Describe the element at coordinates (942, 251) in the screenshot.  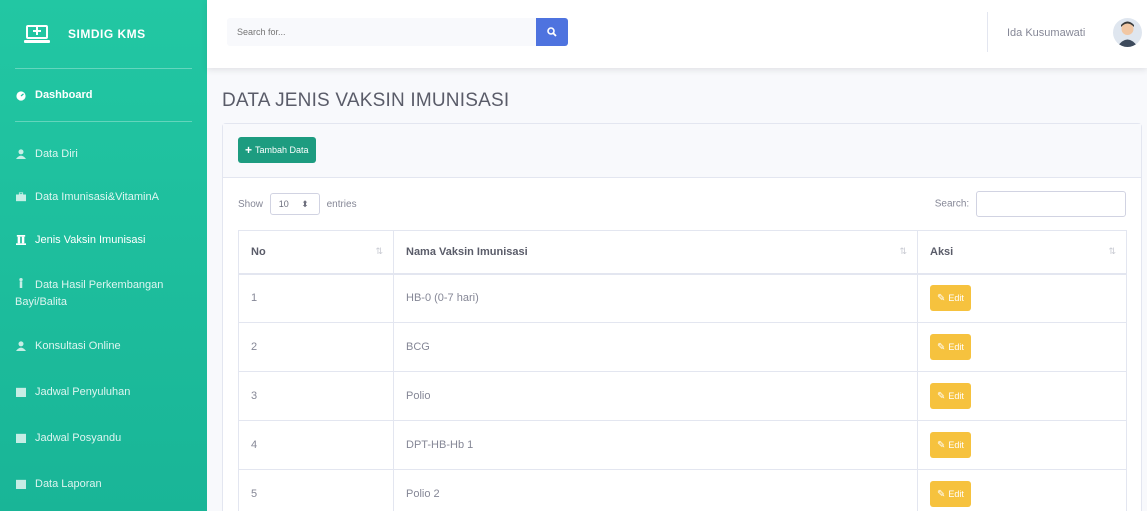
I see `column-header-label: Aksi` at that location.